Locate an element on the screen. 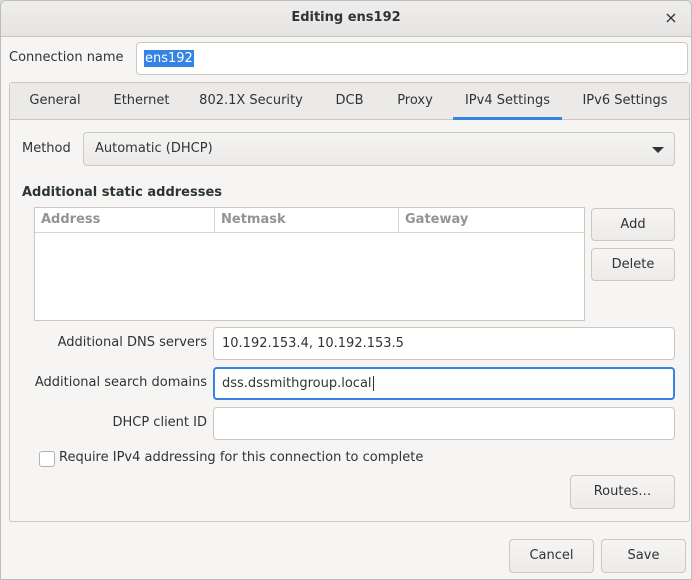 The height and width of the screenshot is (580, 692). tab-proxy: Proxy is located at coordinates (415, 101).